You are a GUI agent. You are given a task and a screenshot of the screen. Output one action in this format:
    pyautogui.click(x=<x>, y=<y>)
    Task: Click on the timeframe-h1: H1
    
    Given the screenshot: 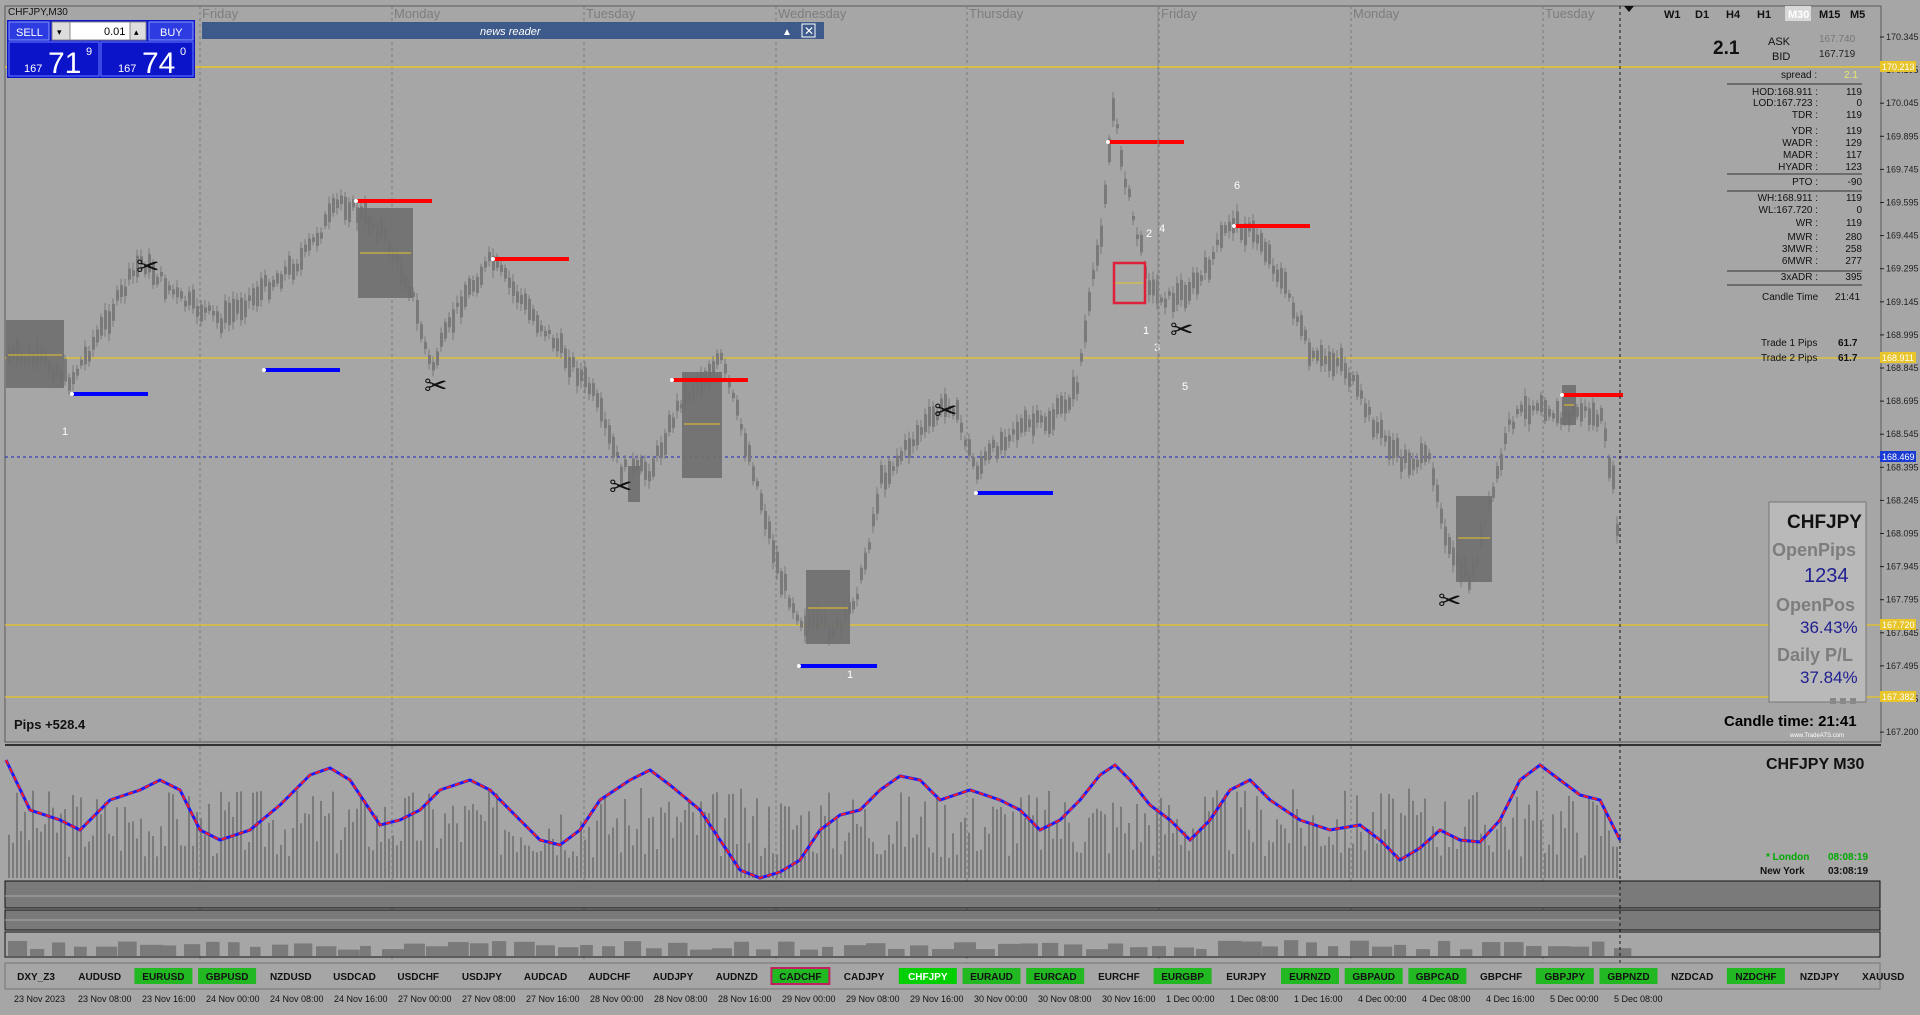 What is the action you would take?
    pyautogui.click(x=1764, y=15)
    